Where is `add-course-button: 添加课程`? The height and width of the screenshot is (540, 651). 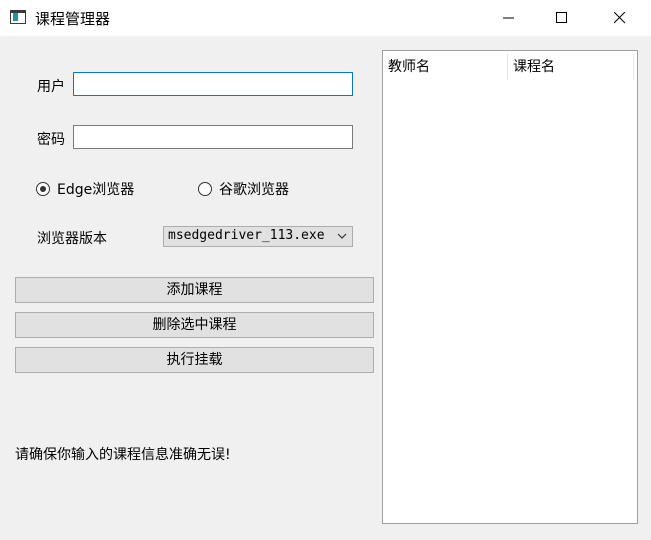 add-course-button: 添加课程 is located at coordinates (194, 290).